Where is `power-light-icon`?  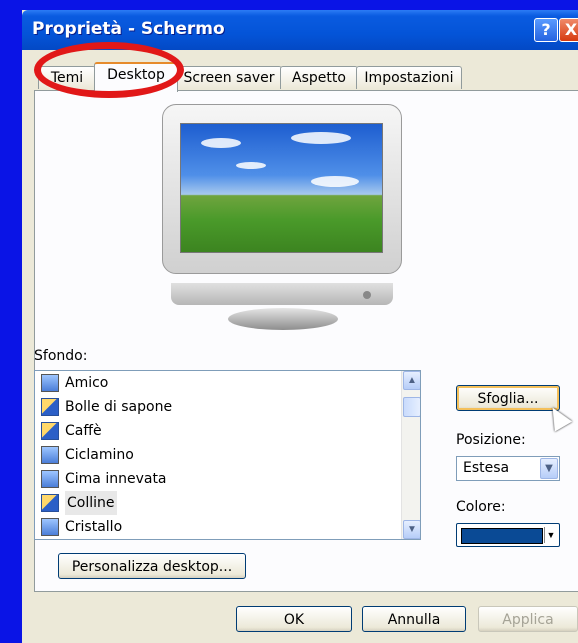
power-light-icon is located at coordinates (367, 295).